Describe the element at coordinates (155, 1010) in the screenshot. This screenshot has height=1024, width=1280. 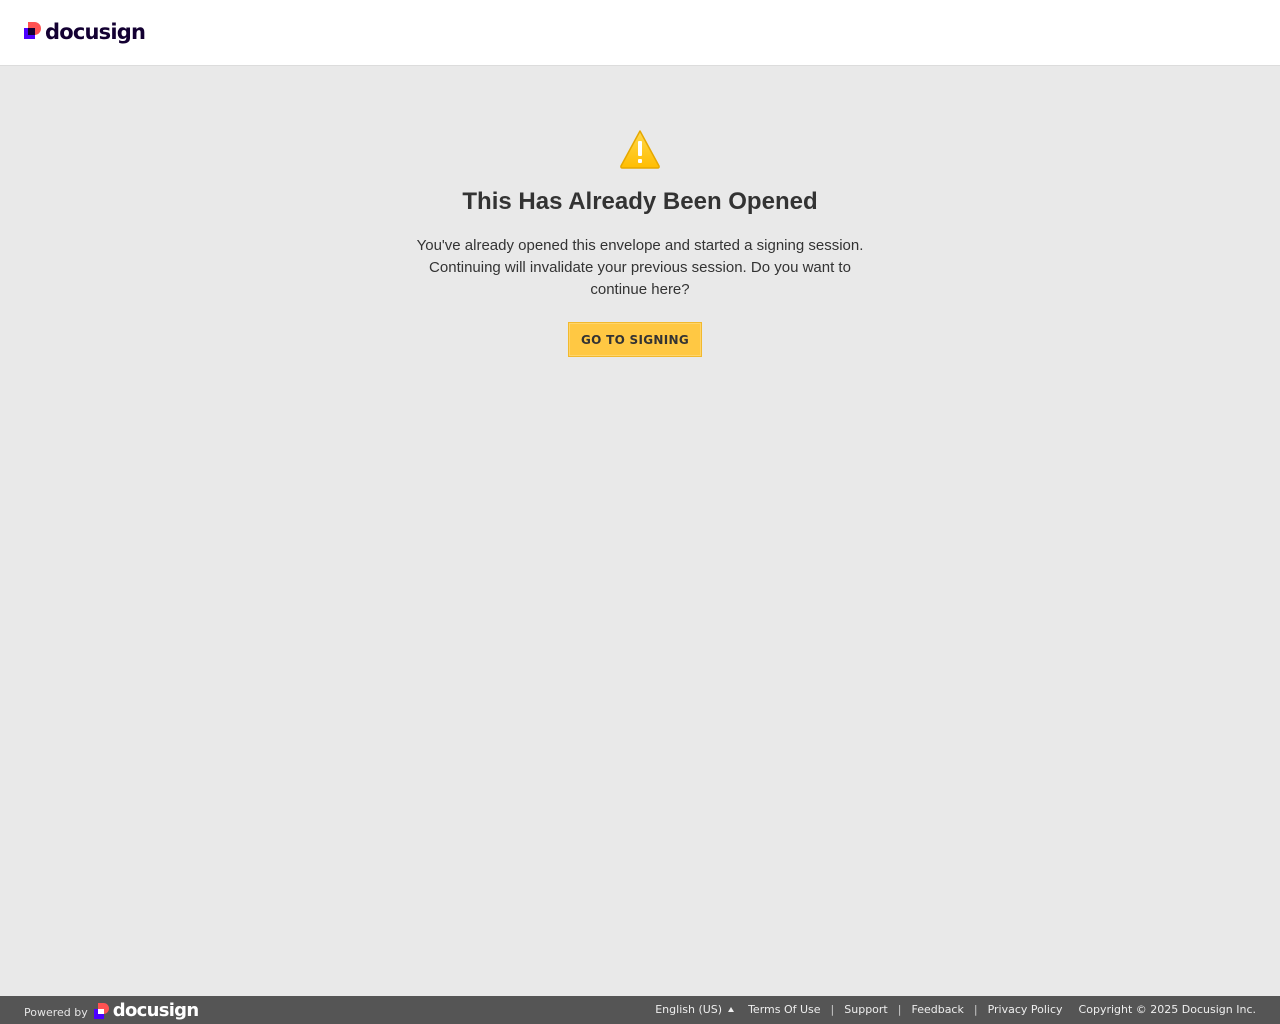
I see `footer-logo-text: docusign` at that location.